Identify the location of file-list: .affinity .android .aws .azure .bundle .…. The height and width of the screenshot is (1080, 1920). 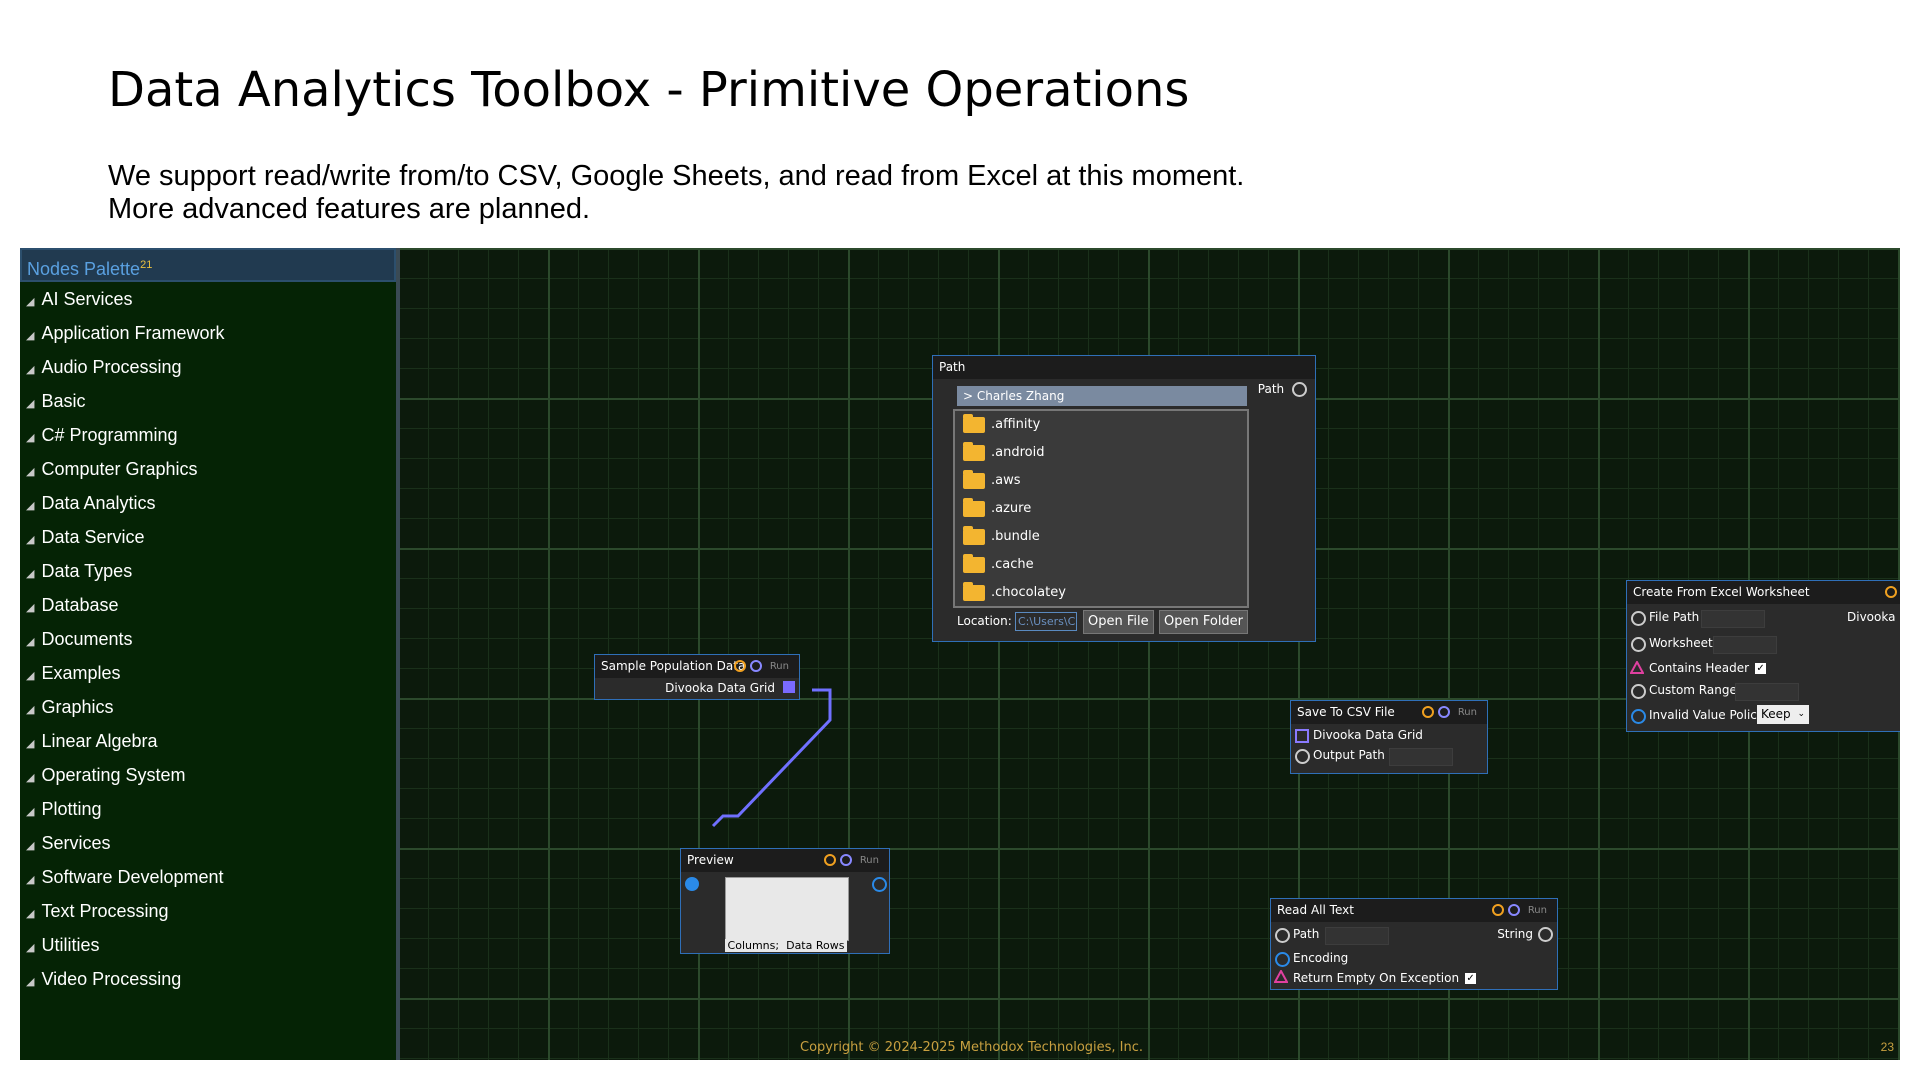
(1101, 508).